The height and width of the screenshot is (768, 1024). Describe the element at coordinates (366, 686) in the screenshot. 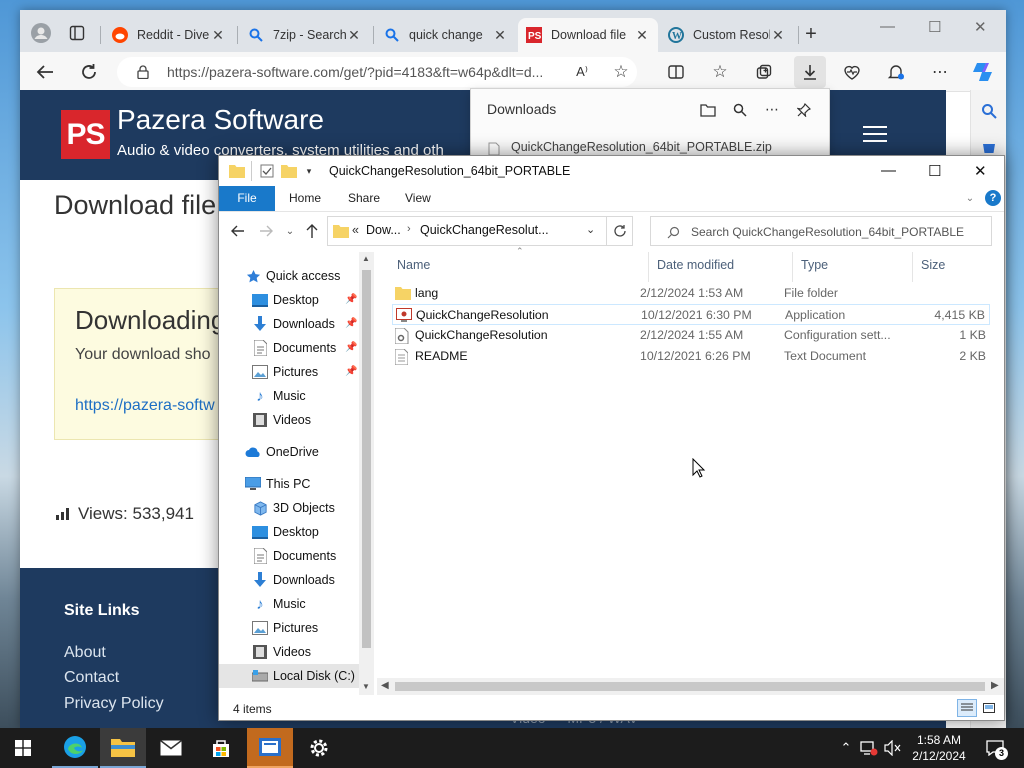

I see `scroll-down-icon: ▼` at that location.